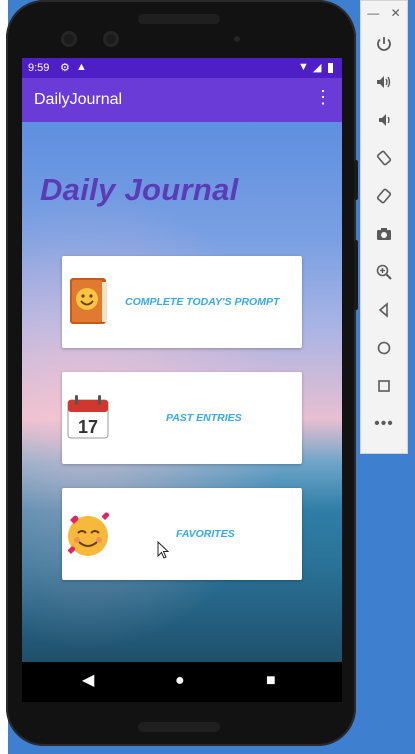  Describe the element at coordinates (317, 68) in the screenshot. I see `signal-icon: ◢` at that location.